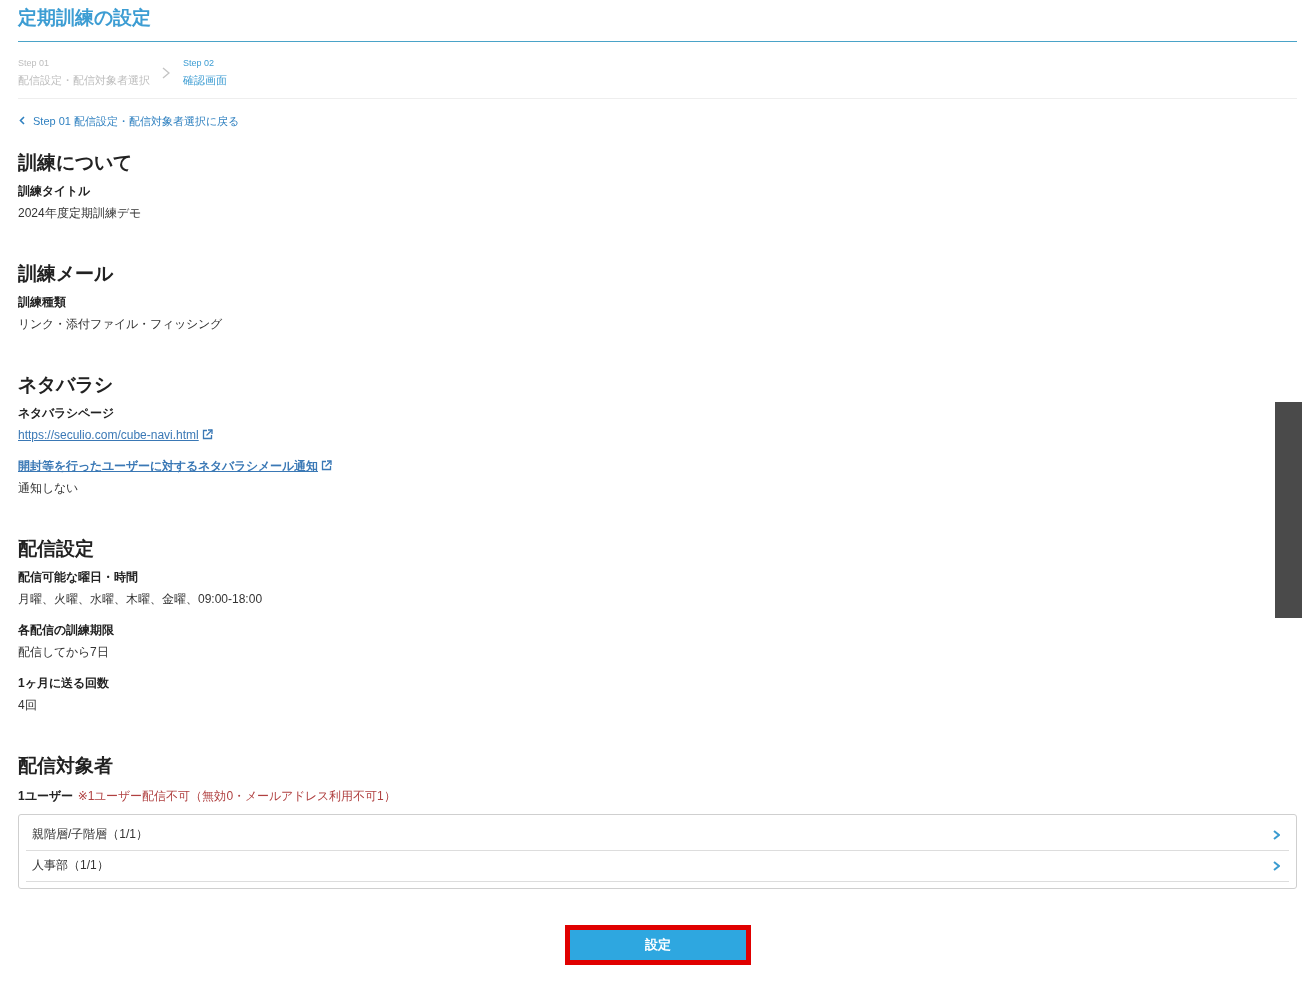 Image resolution: width=1302 pixels, height=984 pixels. What do you see at coordinates (34, 63) in the screenshot?
I see `step-number: Step 01` at bounding box center [34, 63].